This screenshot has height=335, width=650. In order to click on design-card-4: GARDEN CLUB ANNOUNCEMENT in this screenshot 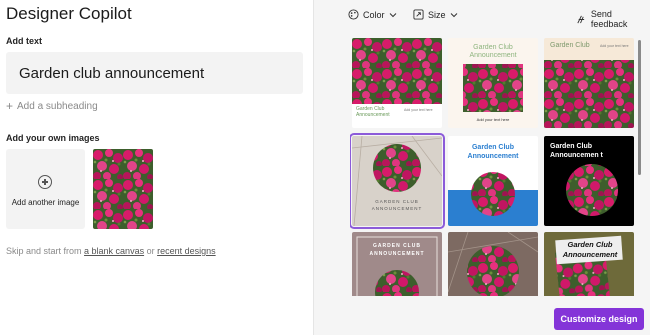, I will do `click(397, 181)`.